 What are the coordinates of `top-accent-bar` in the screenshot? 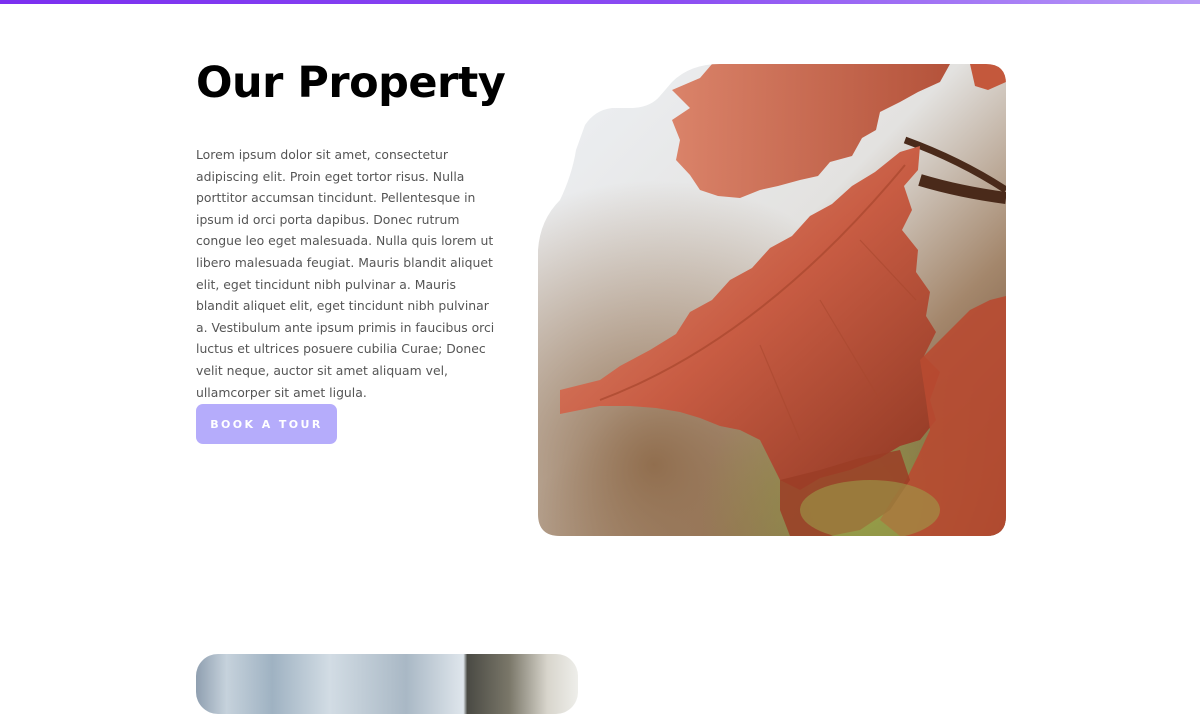 It's located at (600, 2).